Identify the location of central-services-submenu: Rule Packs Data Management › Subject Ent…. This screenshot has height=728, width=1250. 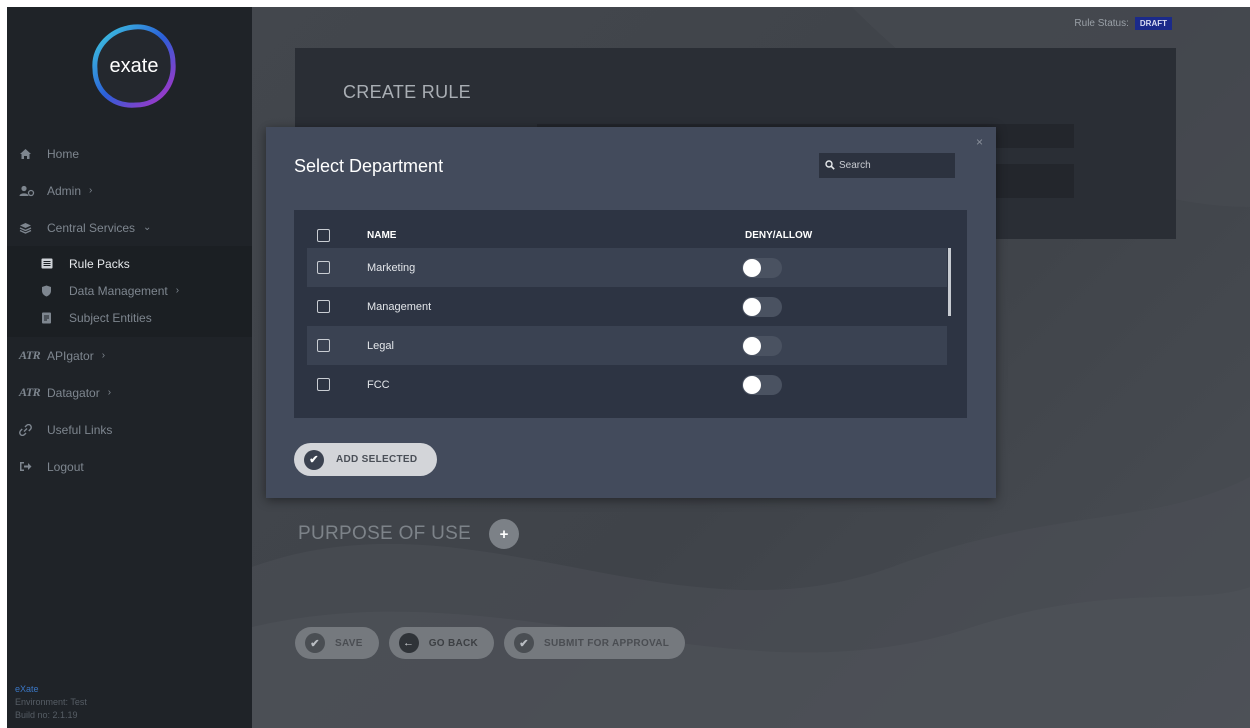
(129, 291).